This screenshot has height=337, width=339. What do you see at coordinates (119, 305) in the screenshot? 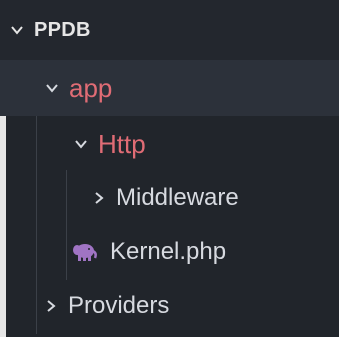
I see `tree-item-label: Providers` at bounding box center [119, 305].